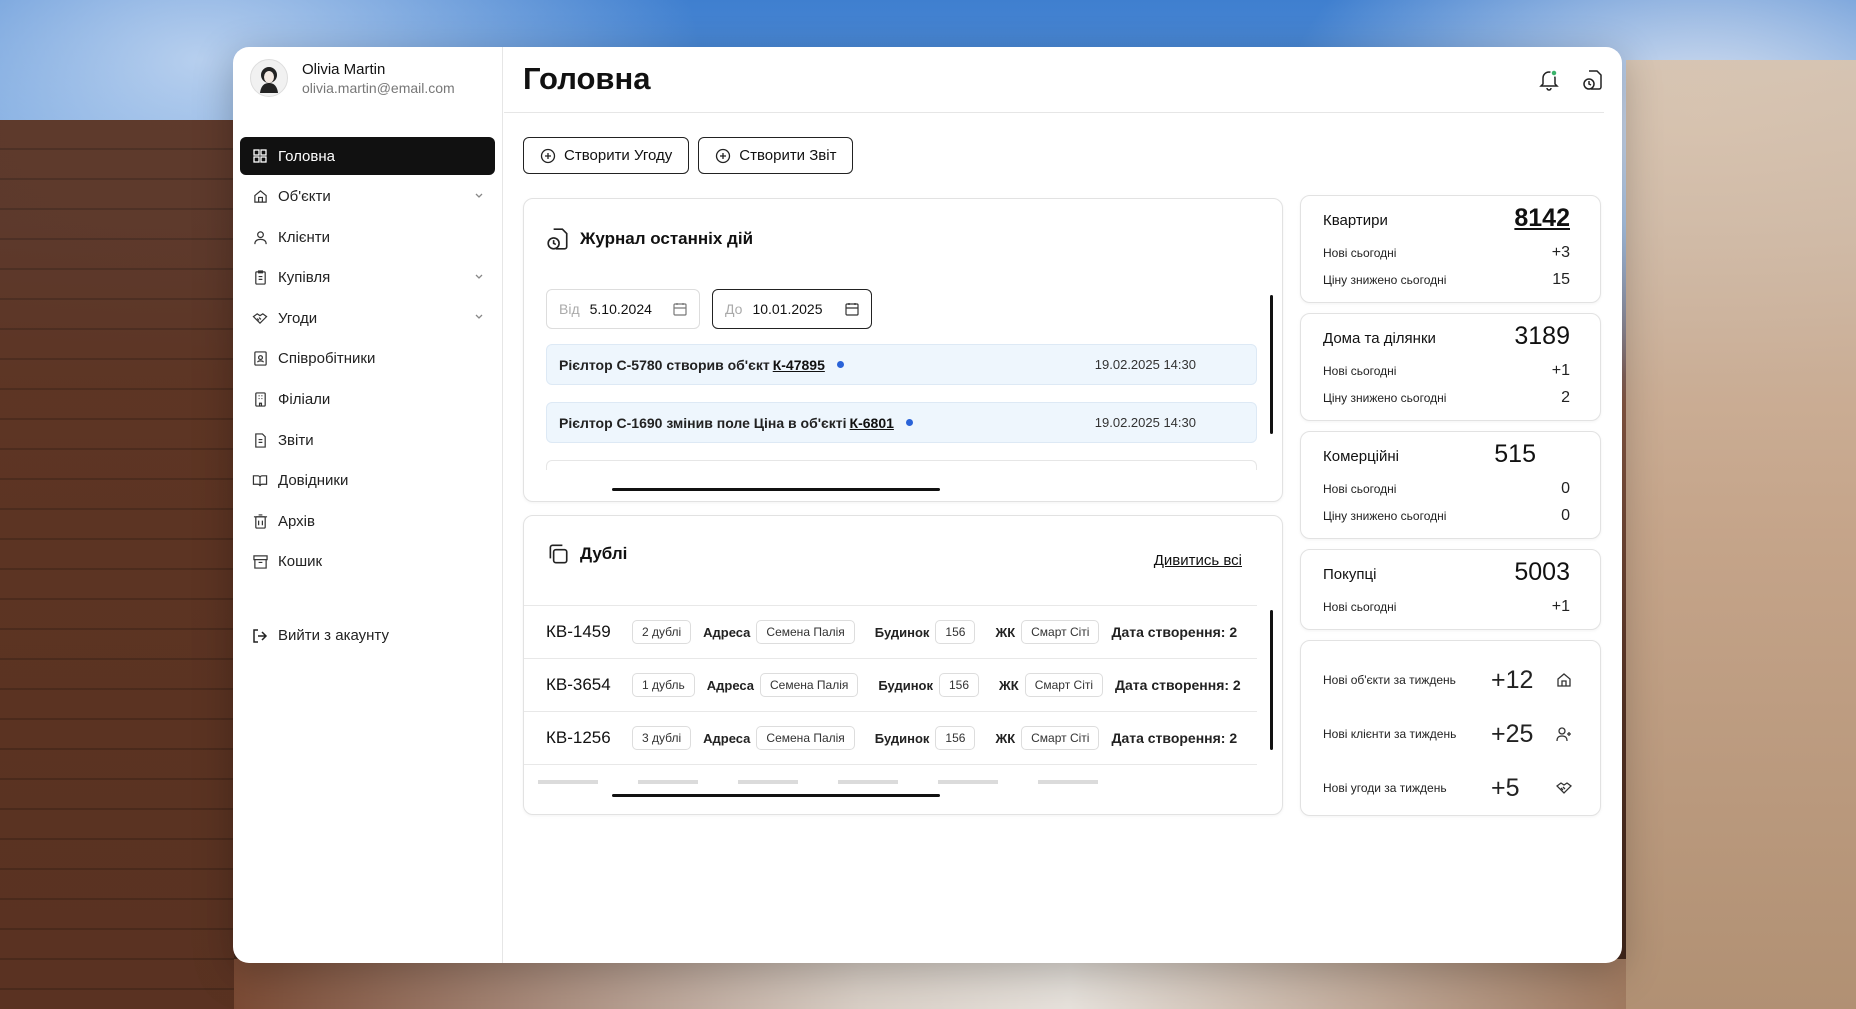 This screenshot has height=1009, width=1856. I want to click on page-header: Головна, so click(1054, 80).